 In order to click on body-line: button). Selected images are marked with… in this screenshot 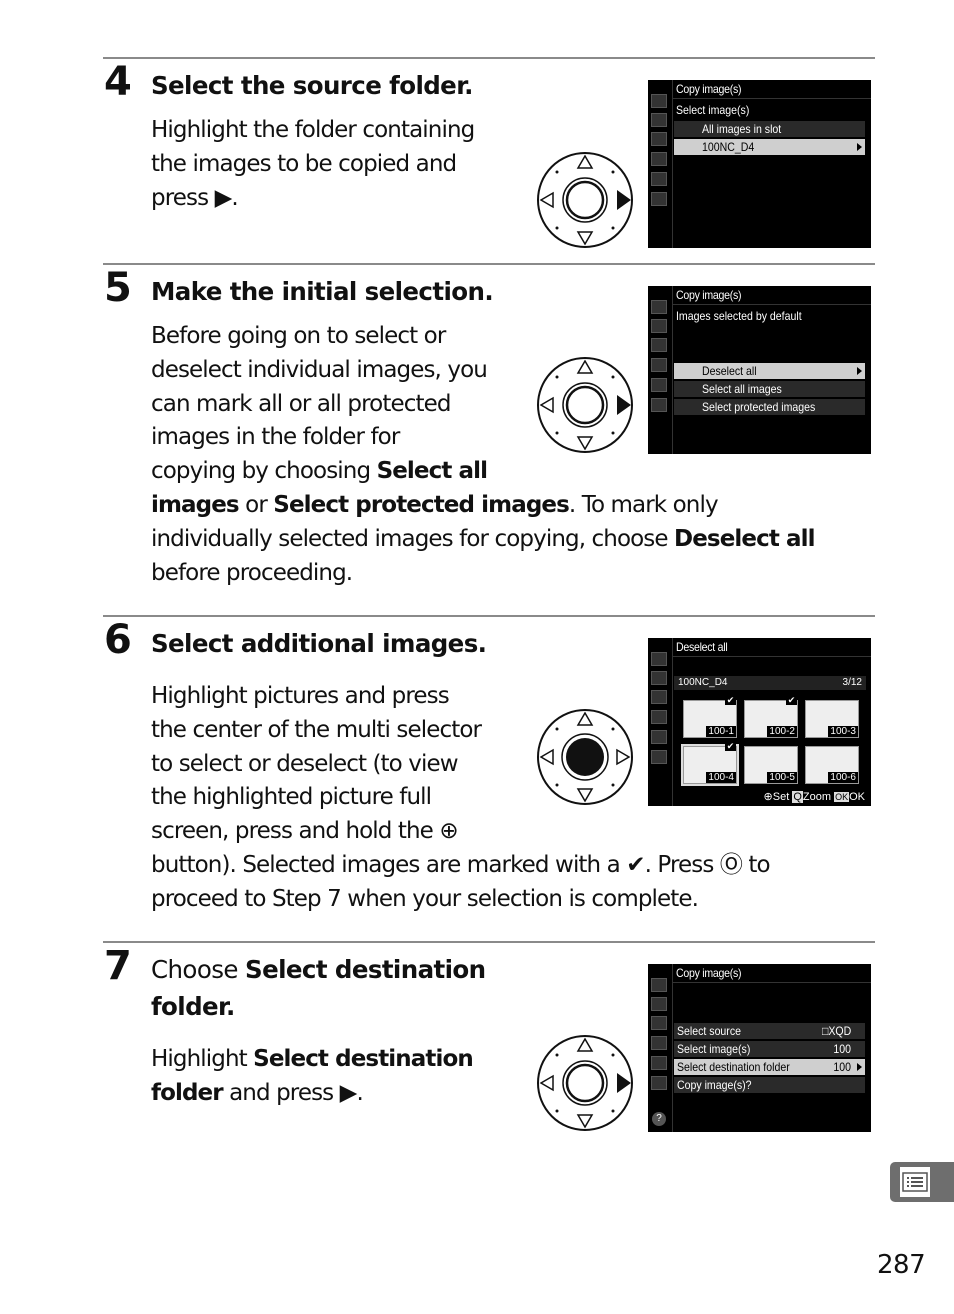, I will do `click(461, 864)`.